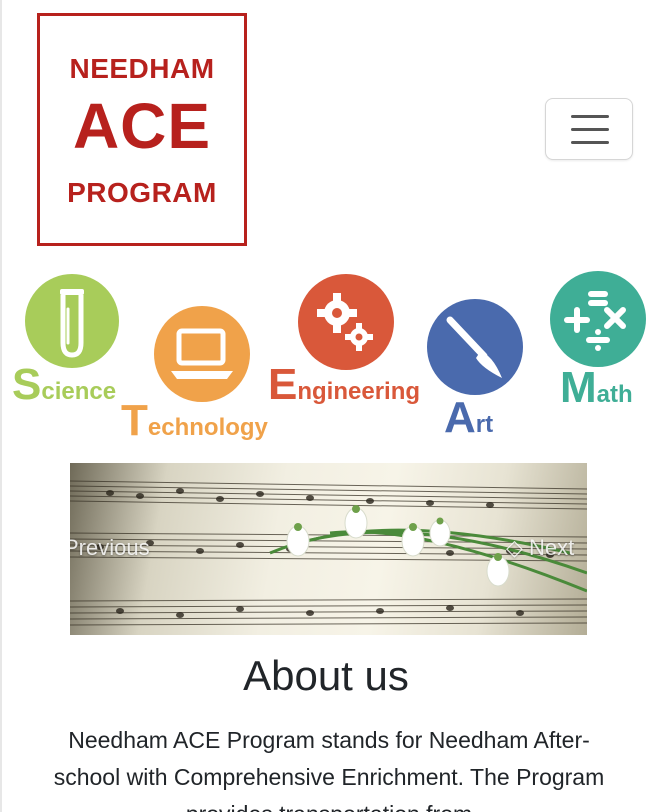  I want to click on technology-label: Technology, so click(194, 420).